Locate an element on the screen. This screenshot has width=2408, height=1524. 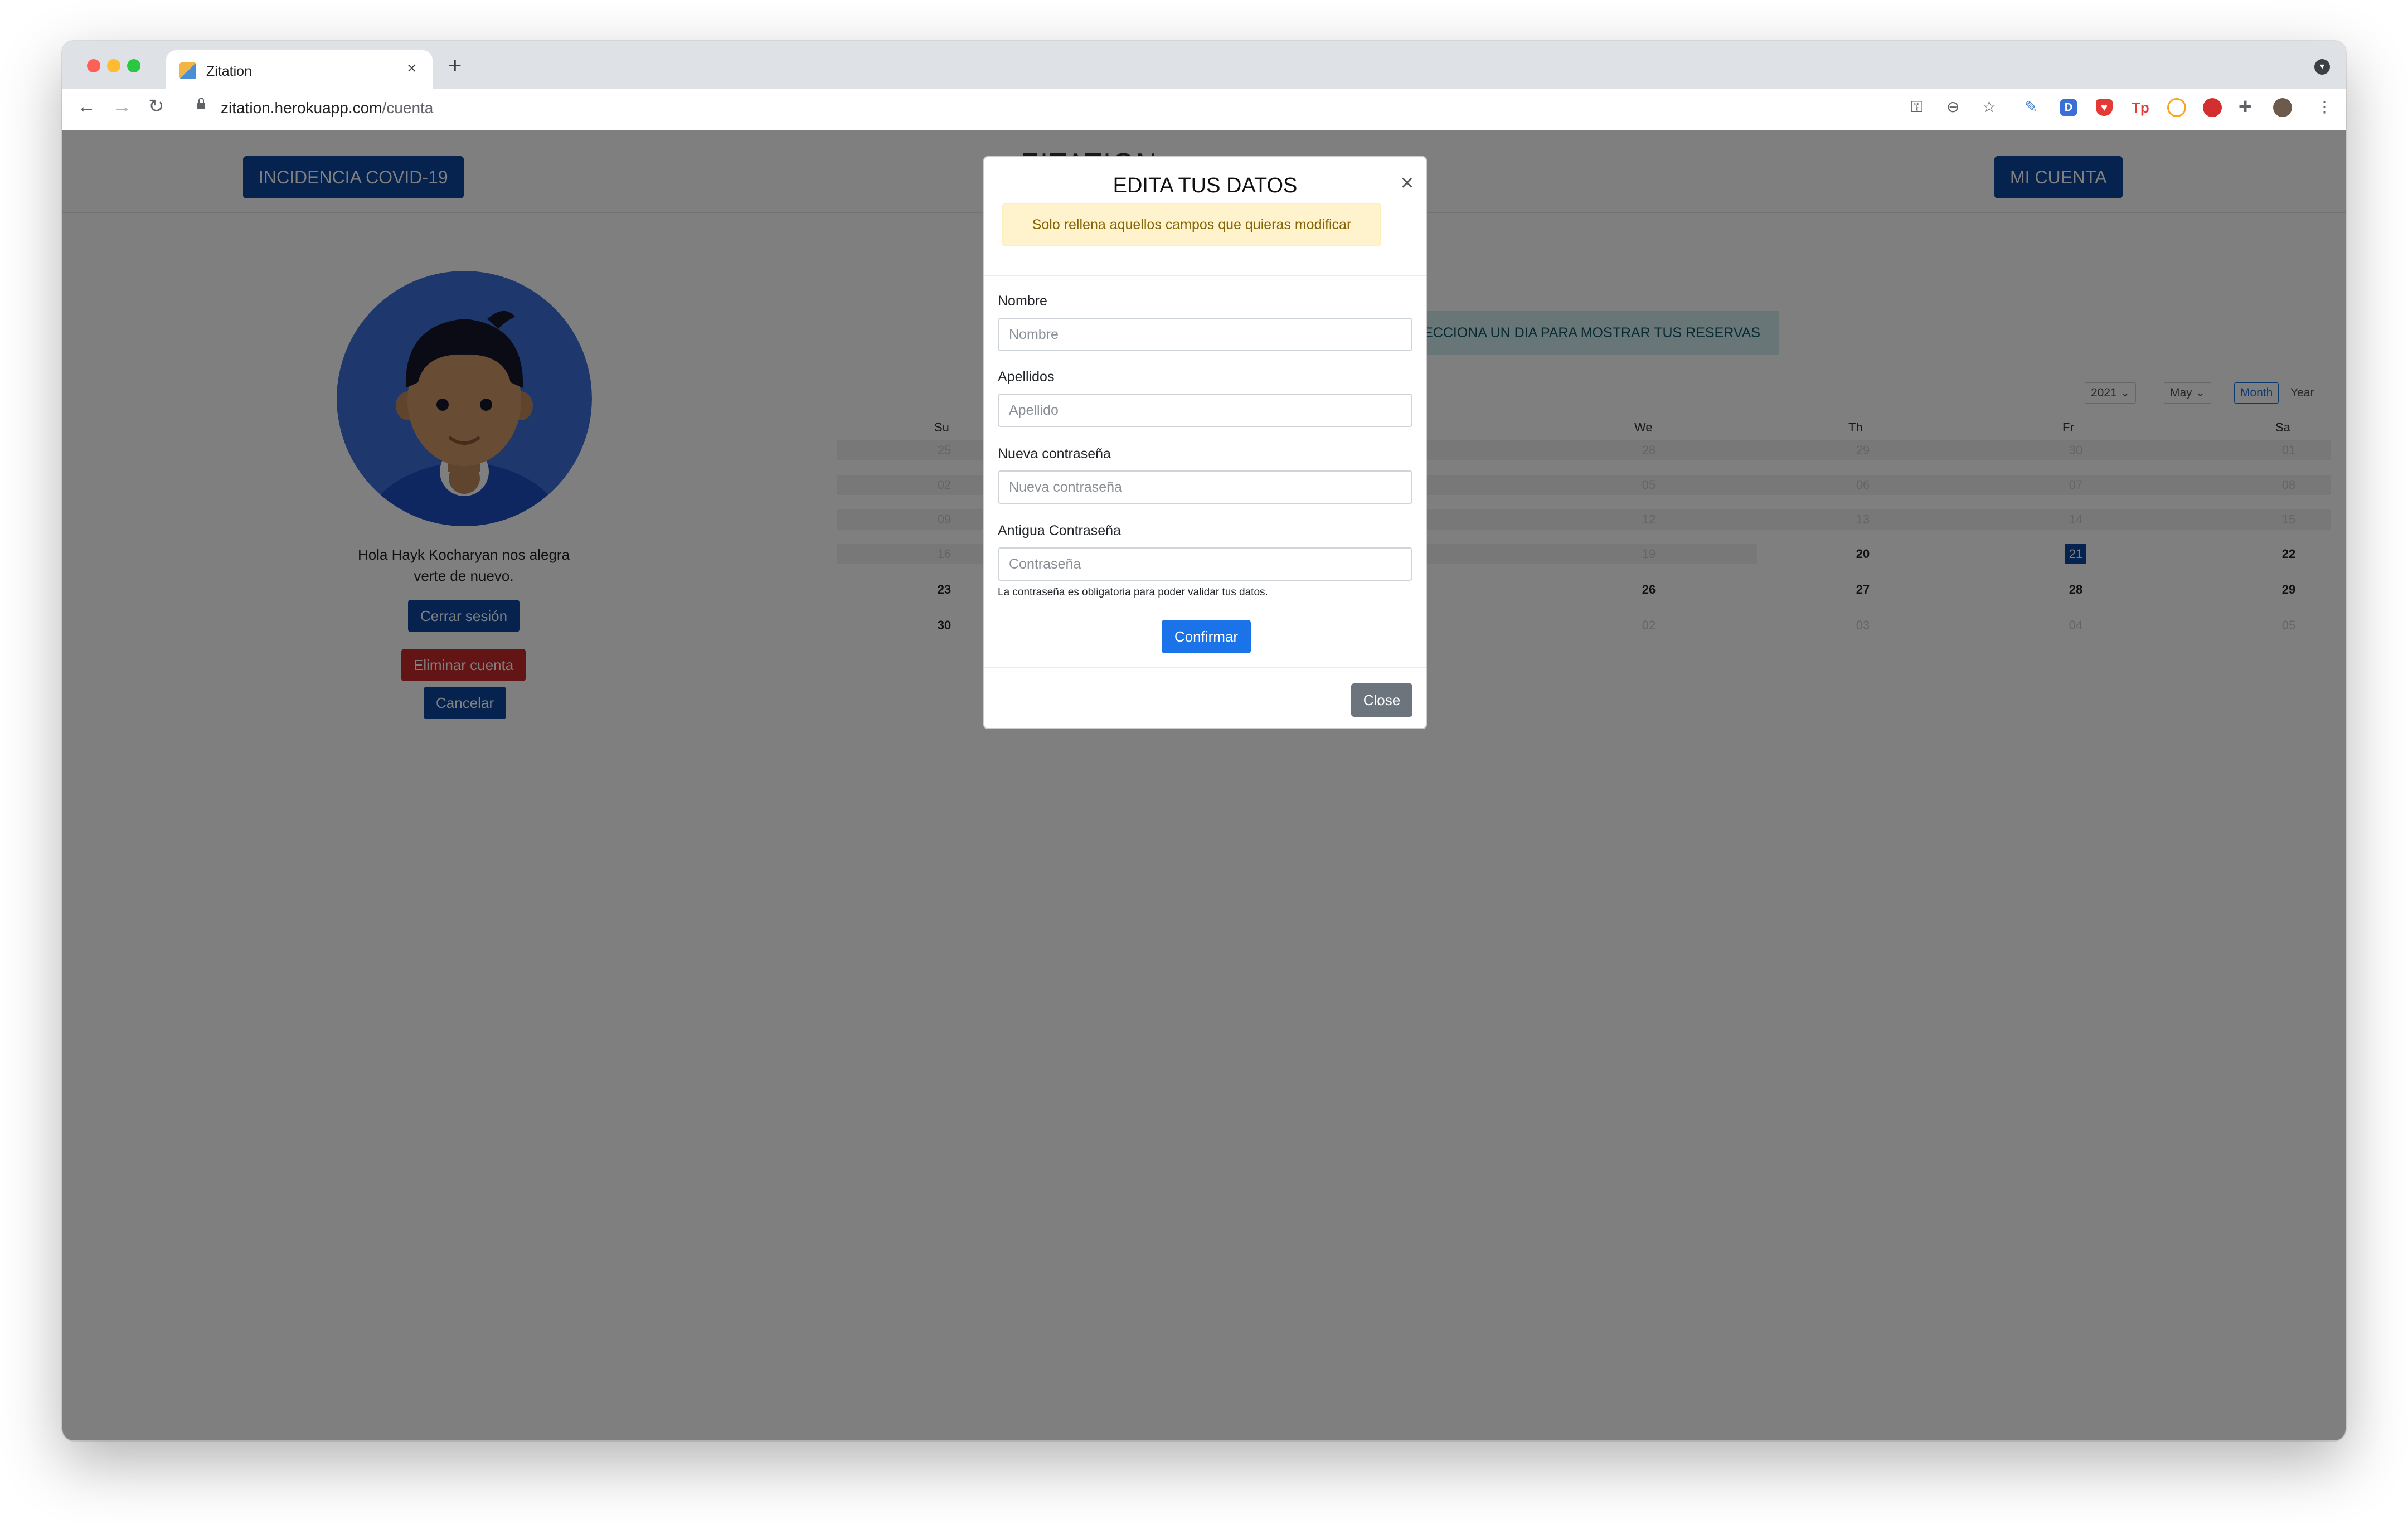
nombre-input is located at coordinates (1205, 335).